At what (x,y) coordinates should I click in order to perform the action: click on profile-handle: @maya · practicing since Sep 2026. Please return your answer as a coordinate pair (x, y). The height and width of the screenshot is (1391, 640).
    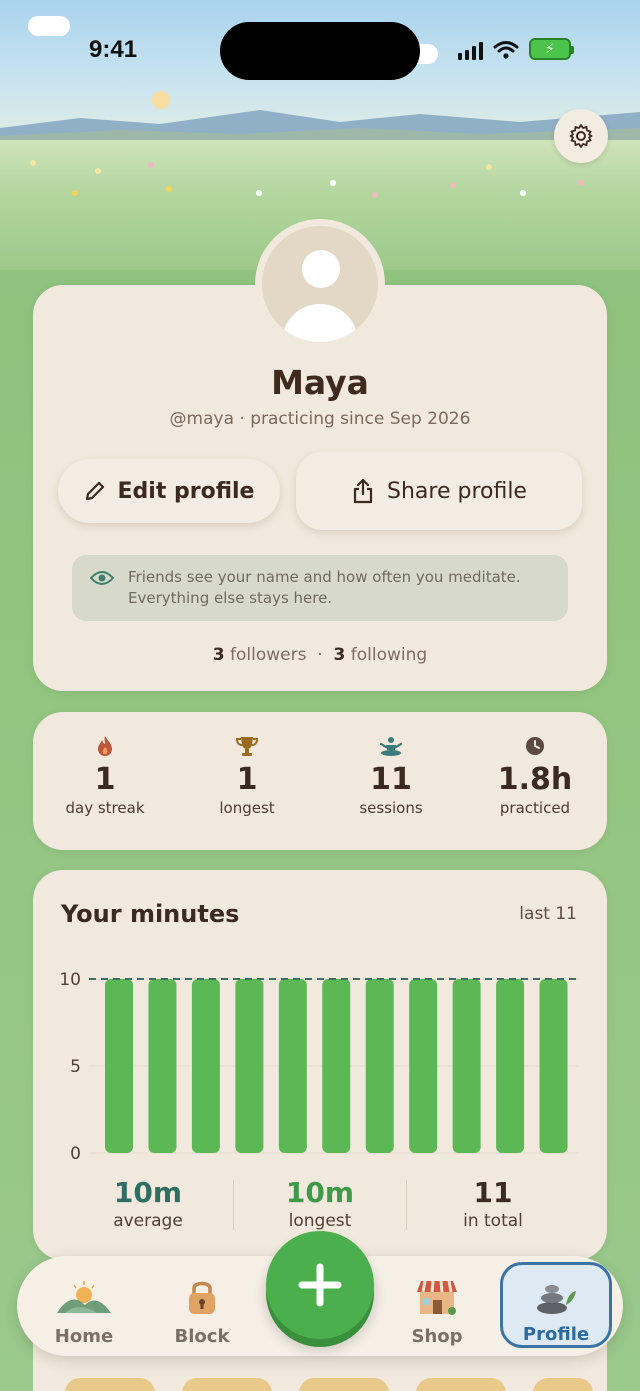
    Looking at the image, I should click on (320, 419).